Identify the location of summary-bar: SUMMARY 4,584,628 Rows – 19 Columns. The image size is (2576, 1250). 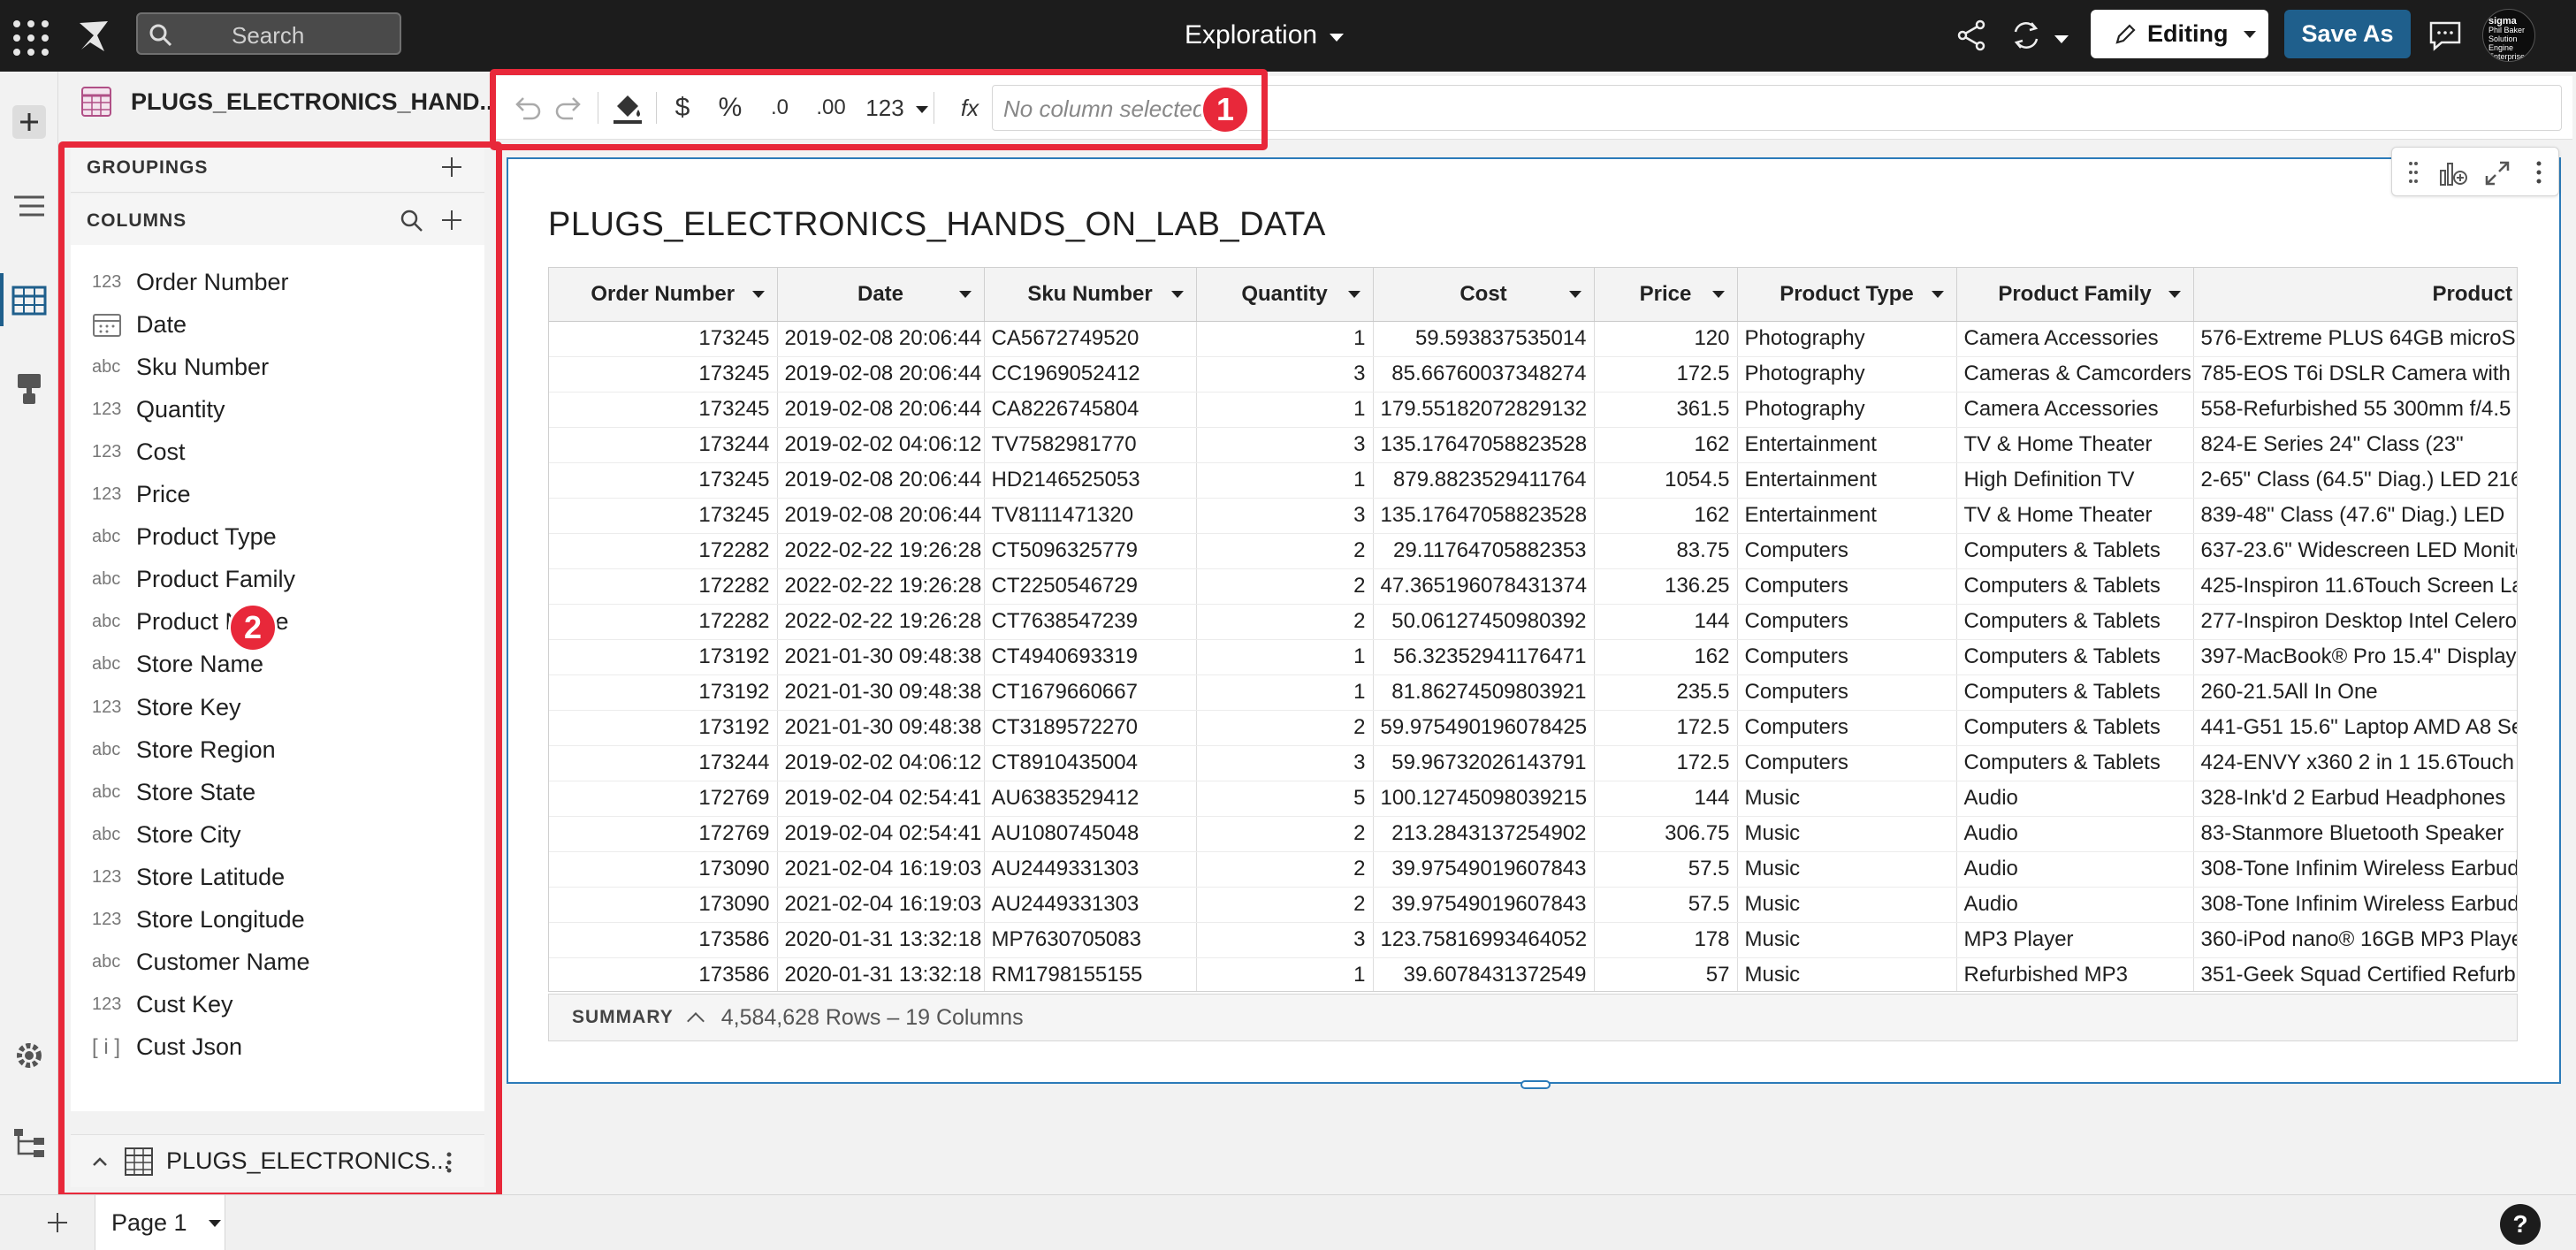
(1533, 1018).